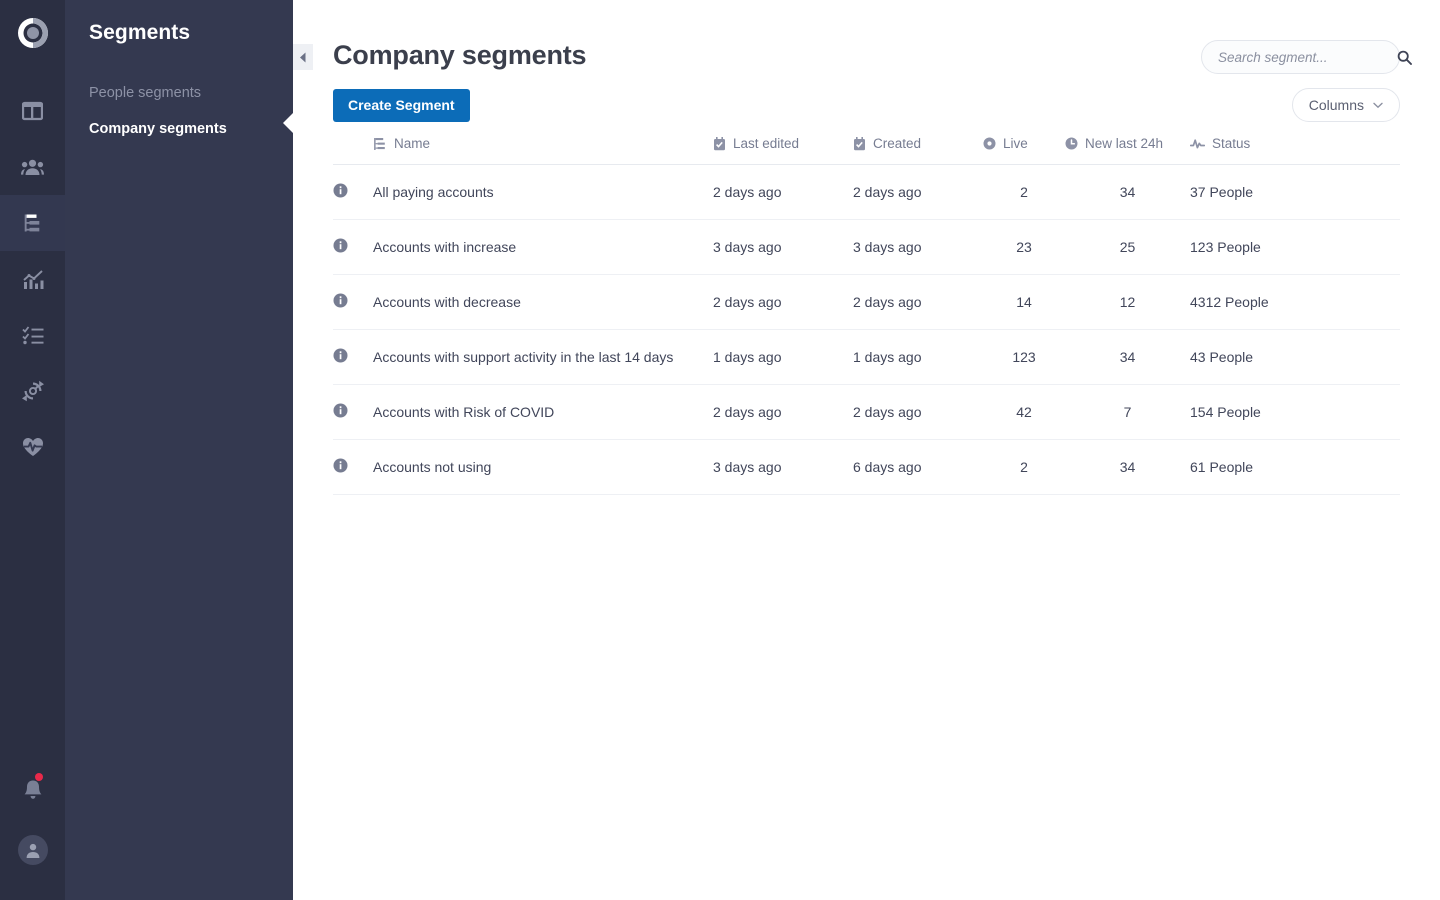 Image resolution: width=1440 pixels, height=900 pixels. I want to click on chevron-left-icon, so click(303, 57).